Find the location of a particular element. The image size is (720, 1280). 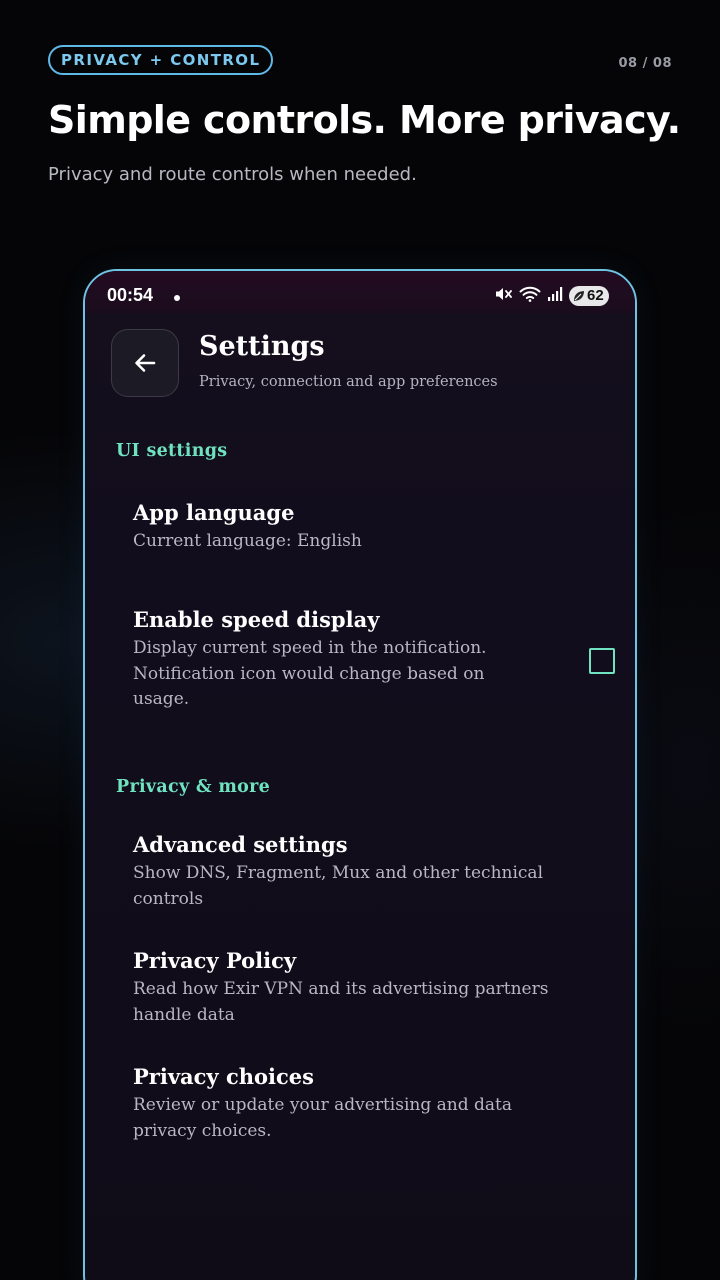

arrow-left-icon is located at coordinates (145, 363).